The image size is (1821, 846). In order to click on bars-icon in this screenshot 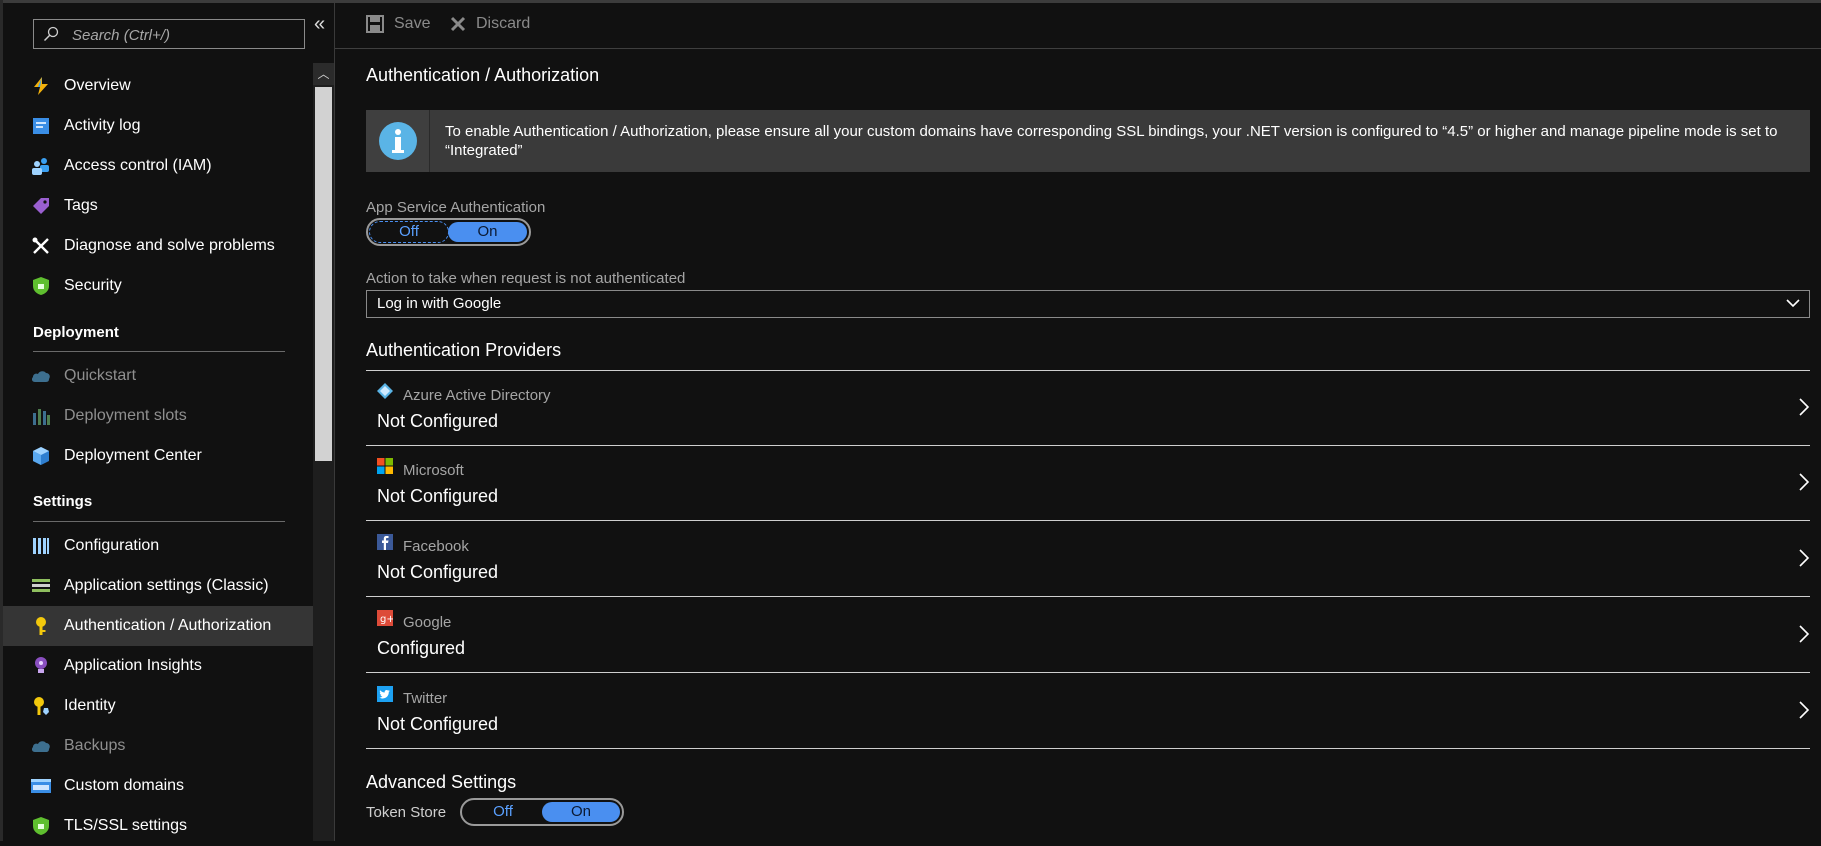, I will do `click(41, 546)`.